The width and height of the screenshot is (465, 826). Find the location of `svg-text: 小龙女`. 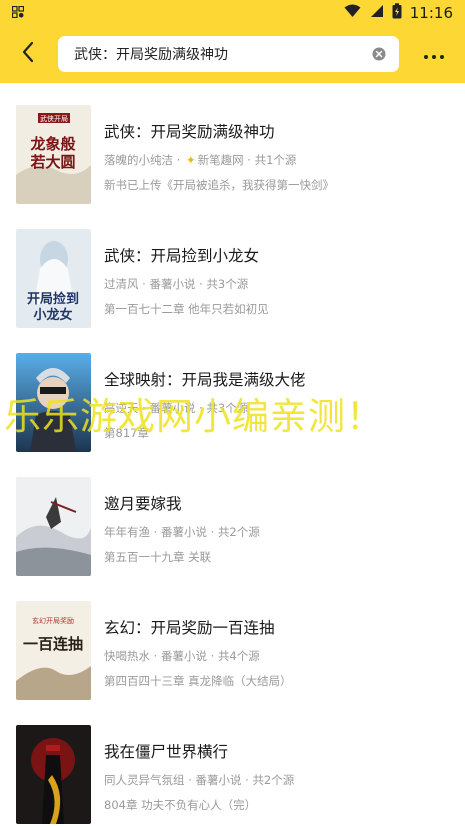

svg-text: 小龙女 is located at coordinates (52, 315).